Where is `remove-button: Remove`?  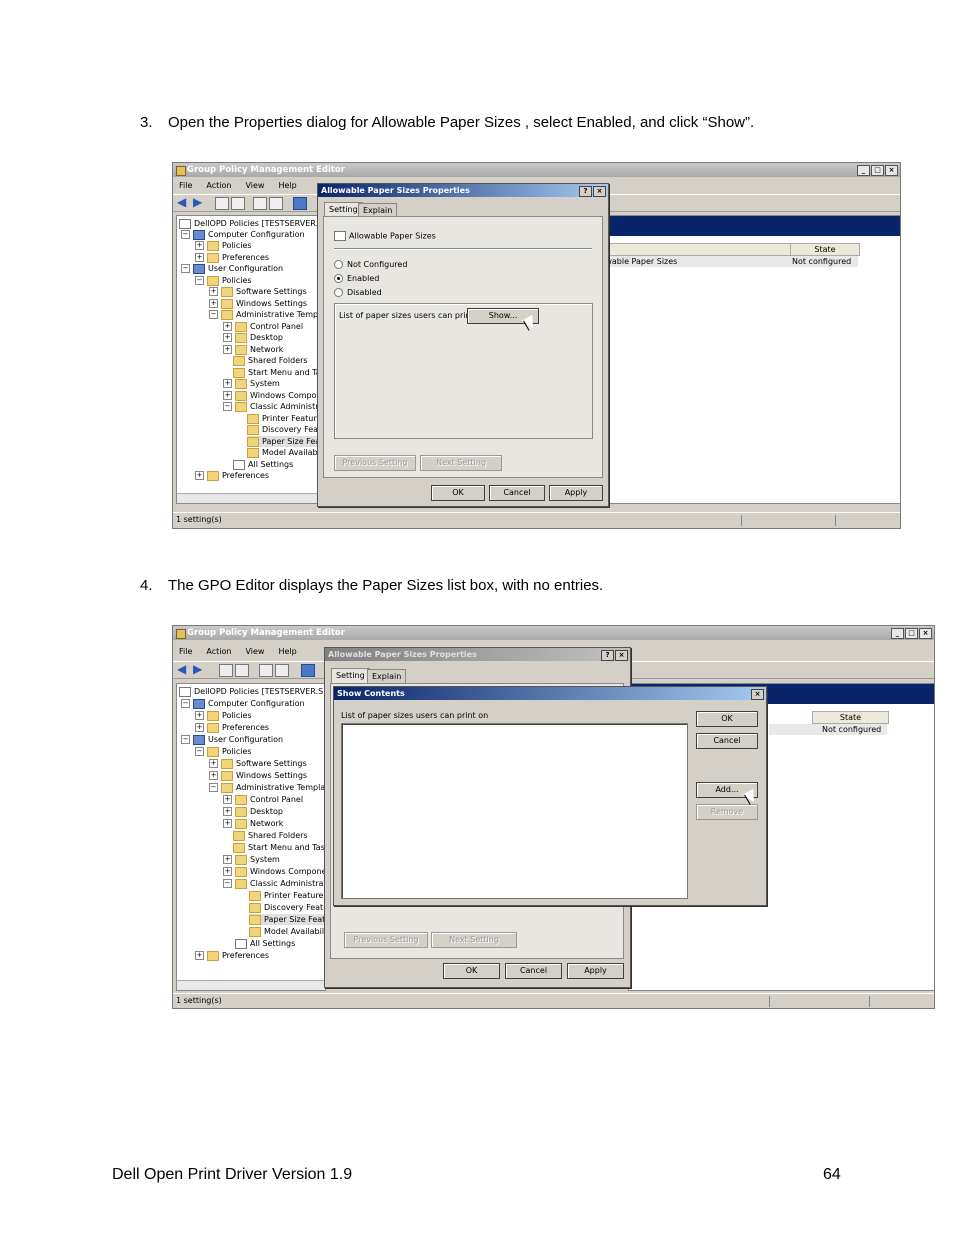
remove-button: Remove is located at coordinates (727, 812).